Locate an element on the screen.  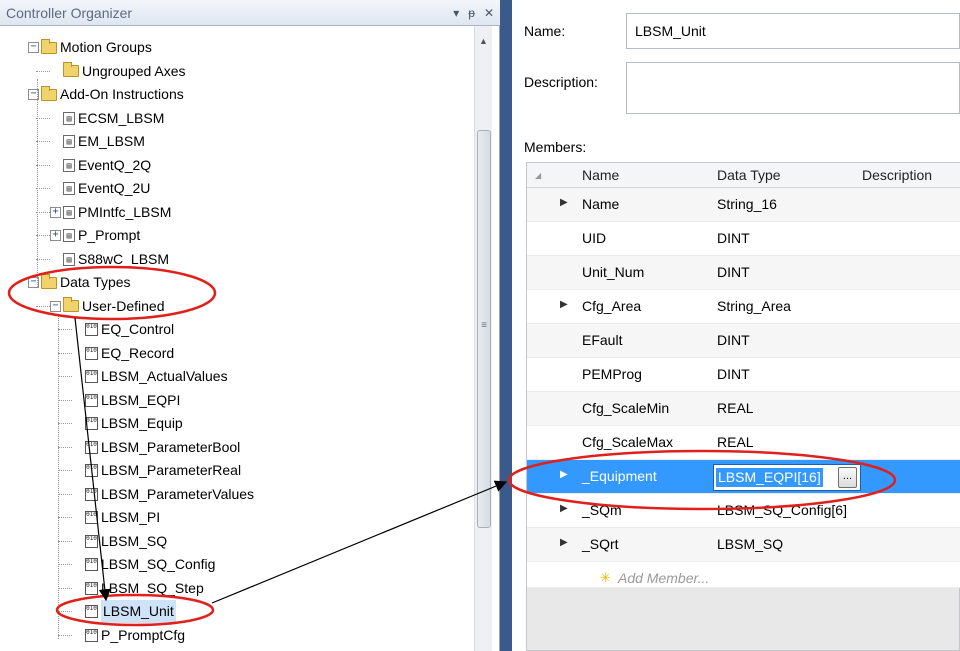
tree-item: 010 LBSM_PI is located at coordinates (116, 517).